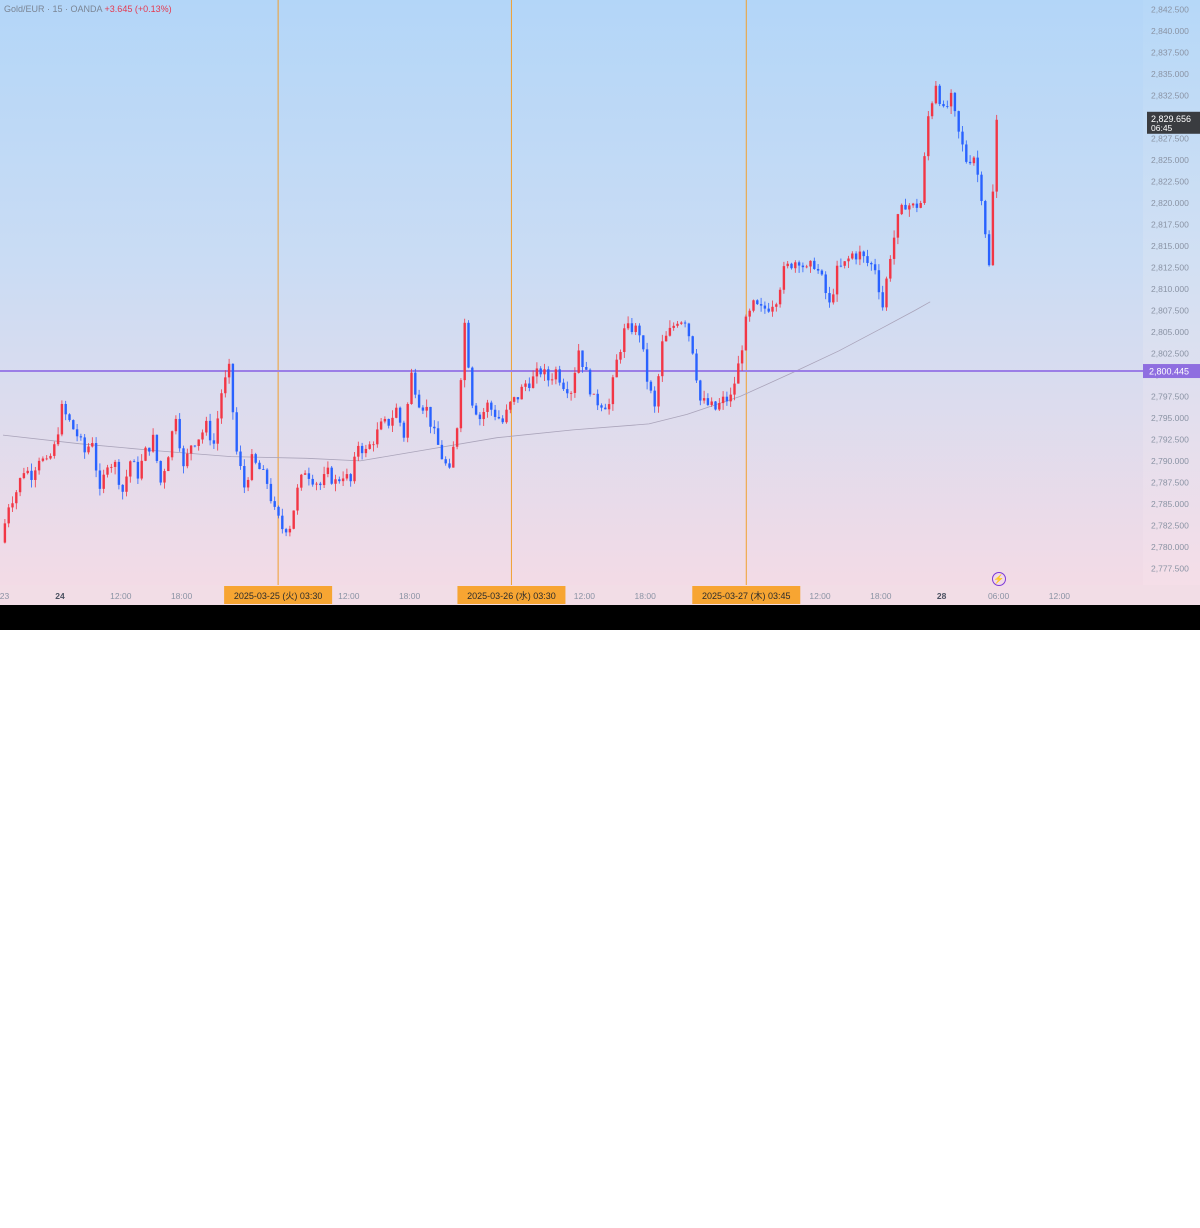 Image resolution: width=1200 pixels, height=1228 pixels. I want to click on logo-mark: 17, so click(8, 1222).